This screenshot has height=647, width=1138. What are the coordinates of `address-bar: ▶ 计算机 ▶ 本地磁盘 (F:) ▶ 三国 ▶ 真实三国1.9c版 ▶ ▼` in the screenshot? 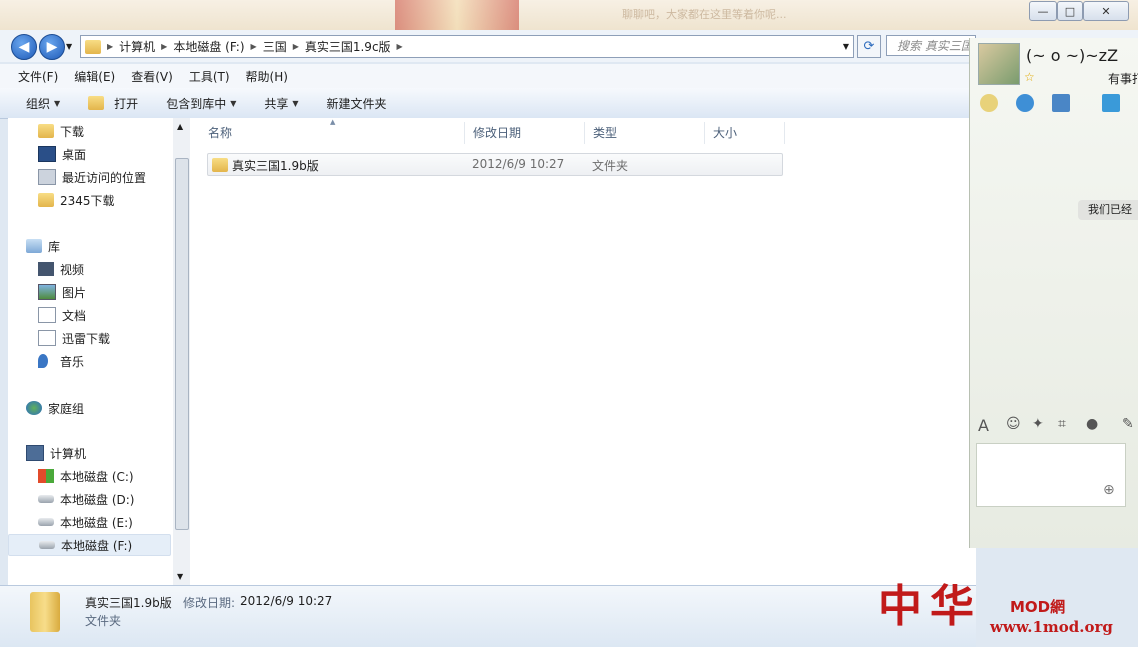 It's located at (467, 46).